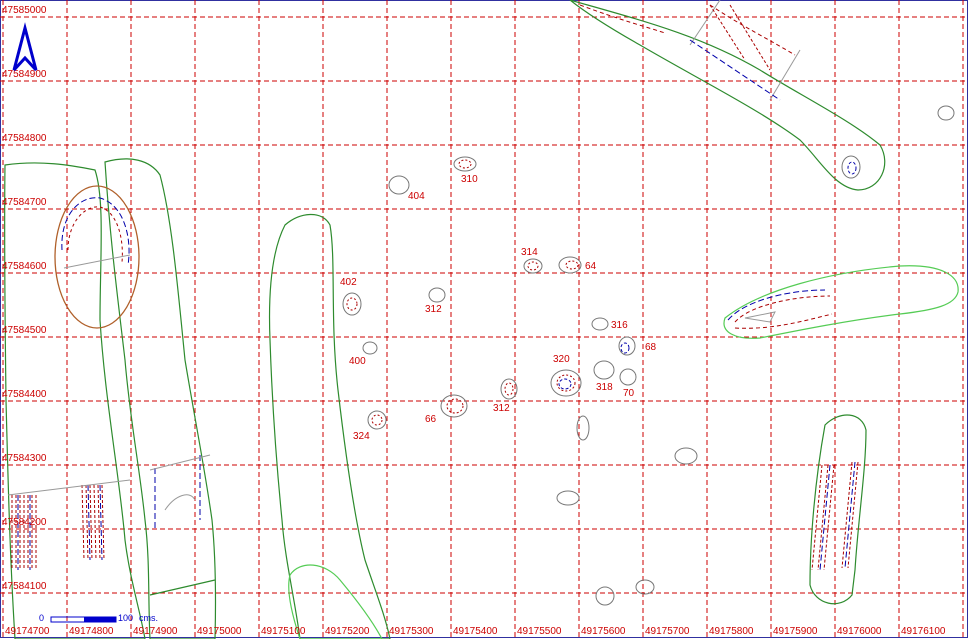 The image size is (968, 639). Describe the element at coordinates (539, 631) in the screenshot. I see `x-label: 49175500` at that location.